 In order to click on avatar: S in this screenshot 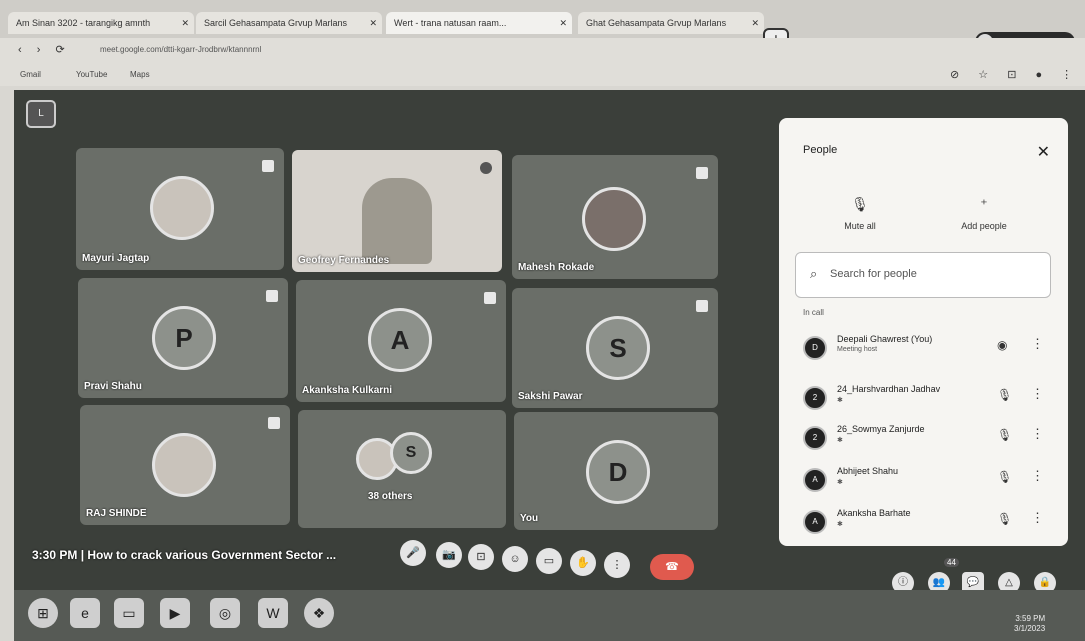, I will do `click(411, 453)`.